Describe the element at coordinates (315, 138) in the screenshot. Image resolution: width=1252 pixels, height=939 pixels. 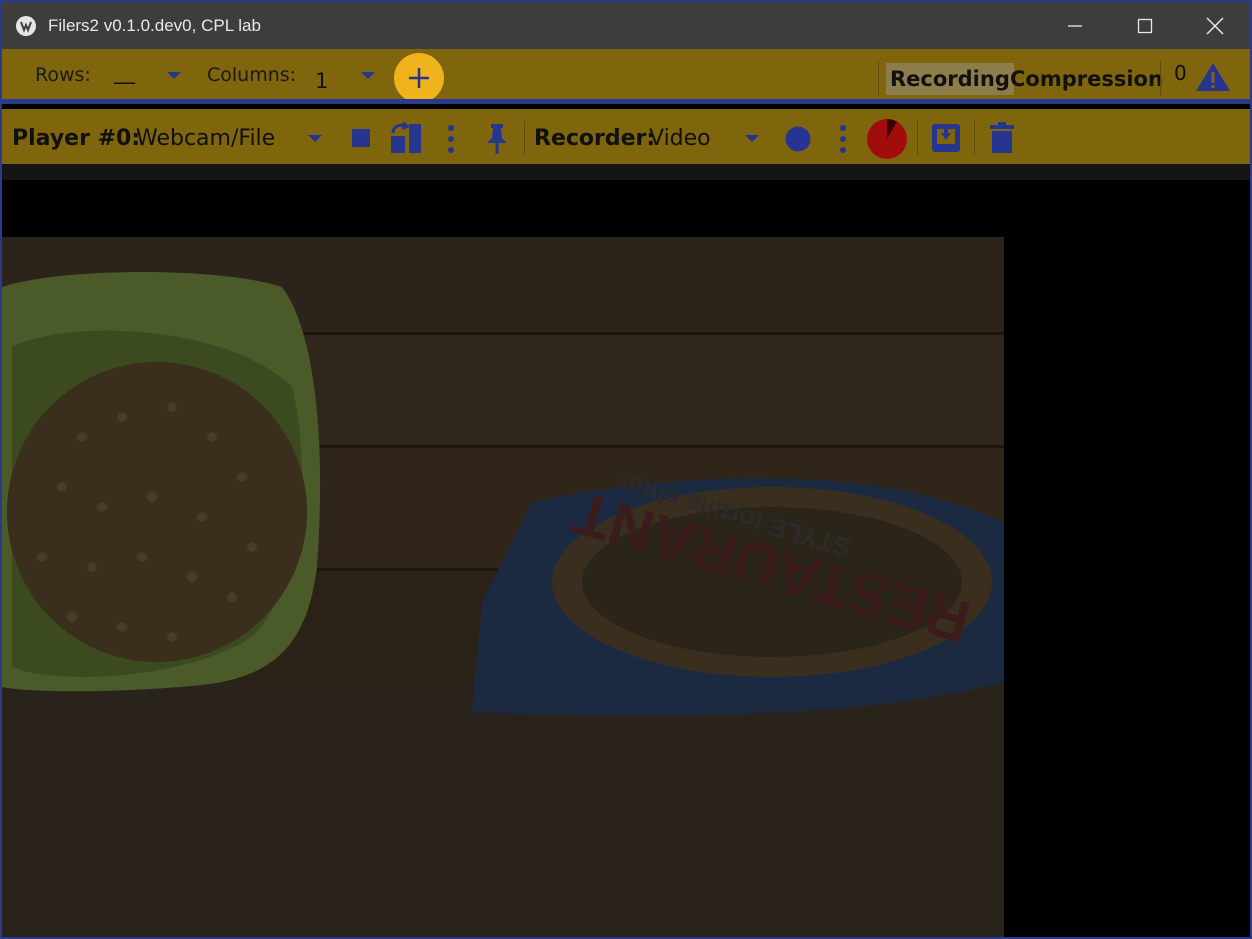
I see `player-source-arrow-icon` at that location.